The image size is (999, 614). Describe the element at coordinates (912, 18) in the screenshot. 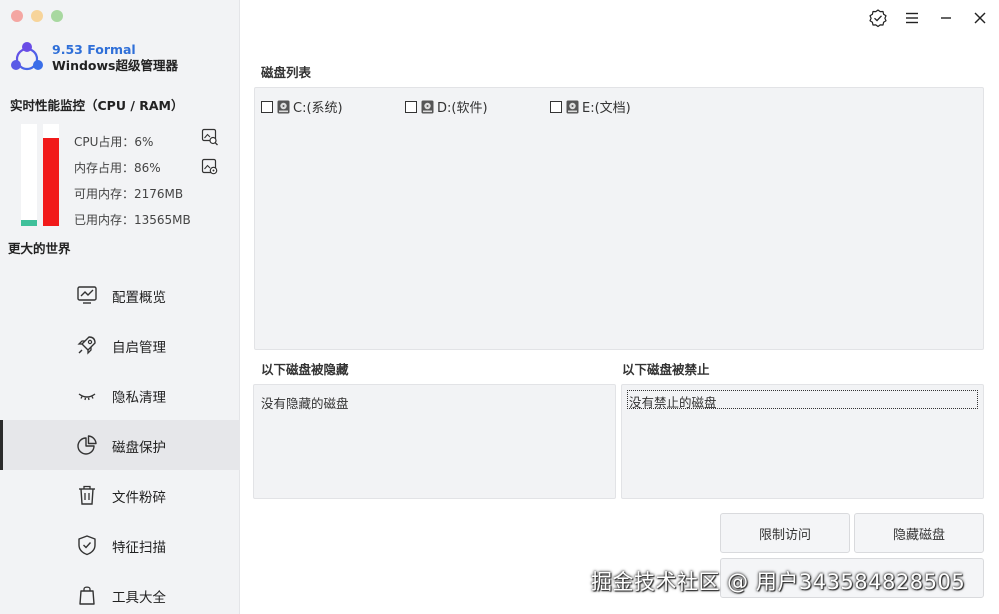

I see `menu-icon` at that location.